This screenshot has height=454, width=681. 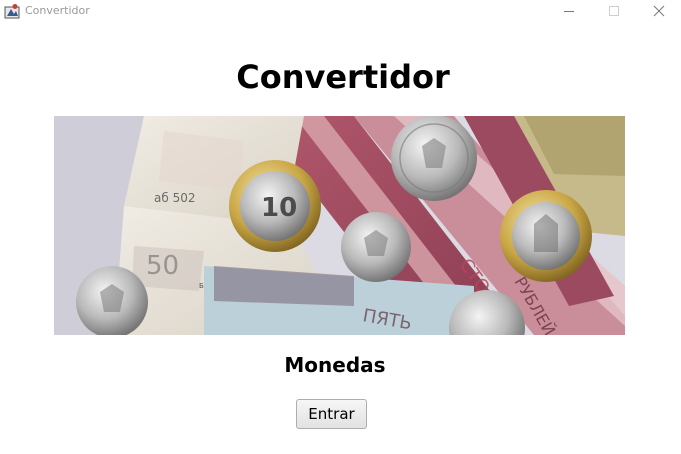 I want to click on close-button, so click(x=659, y=11).